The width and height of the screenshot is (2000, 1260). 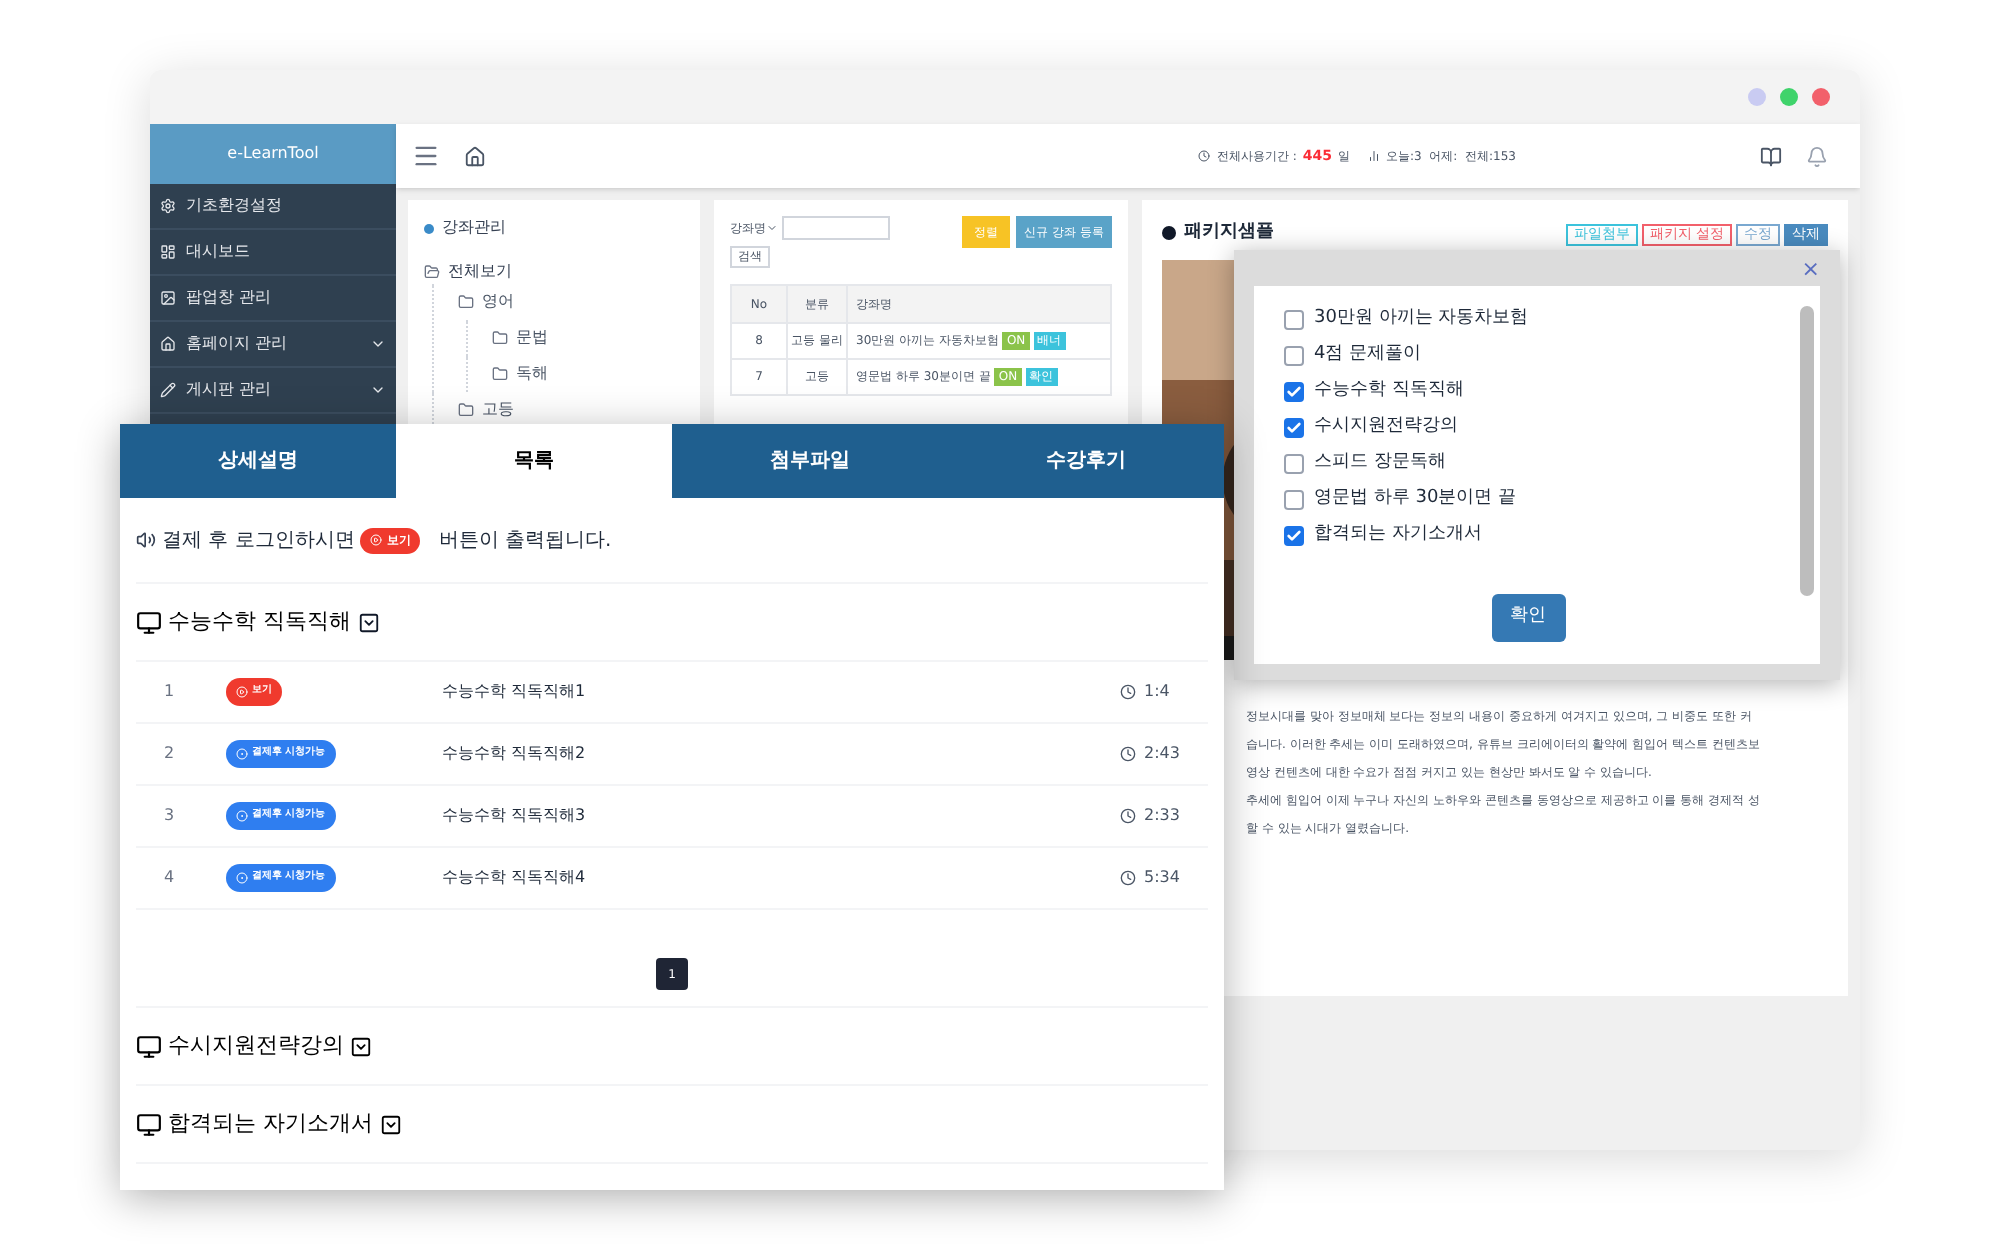 I want to click on book-icon, so click(x=1771, y=156).